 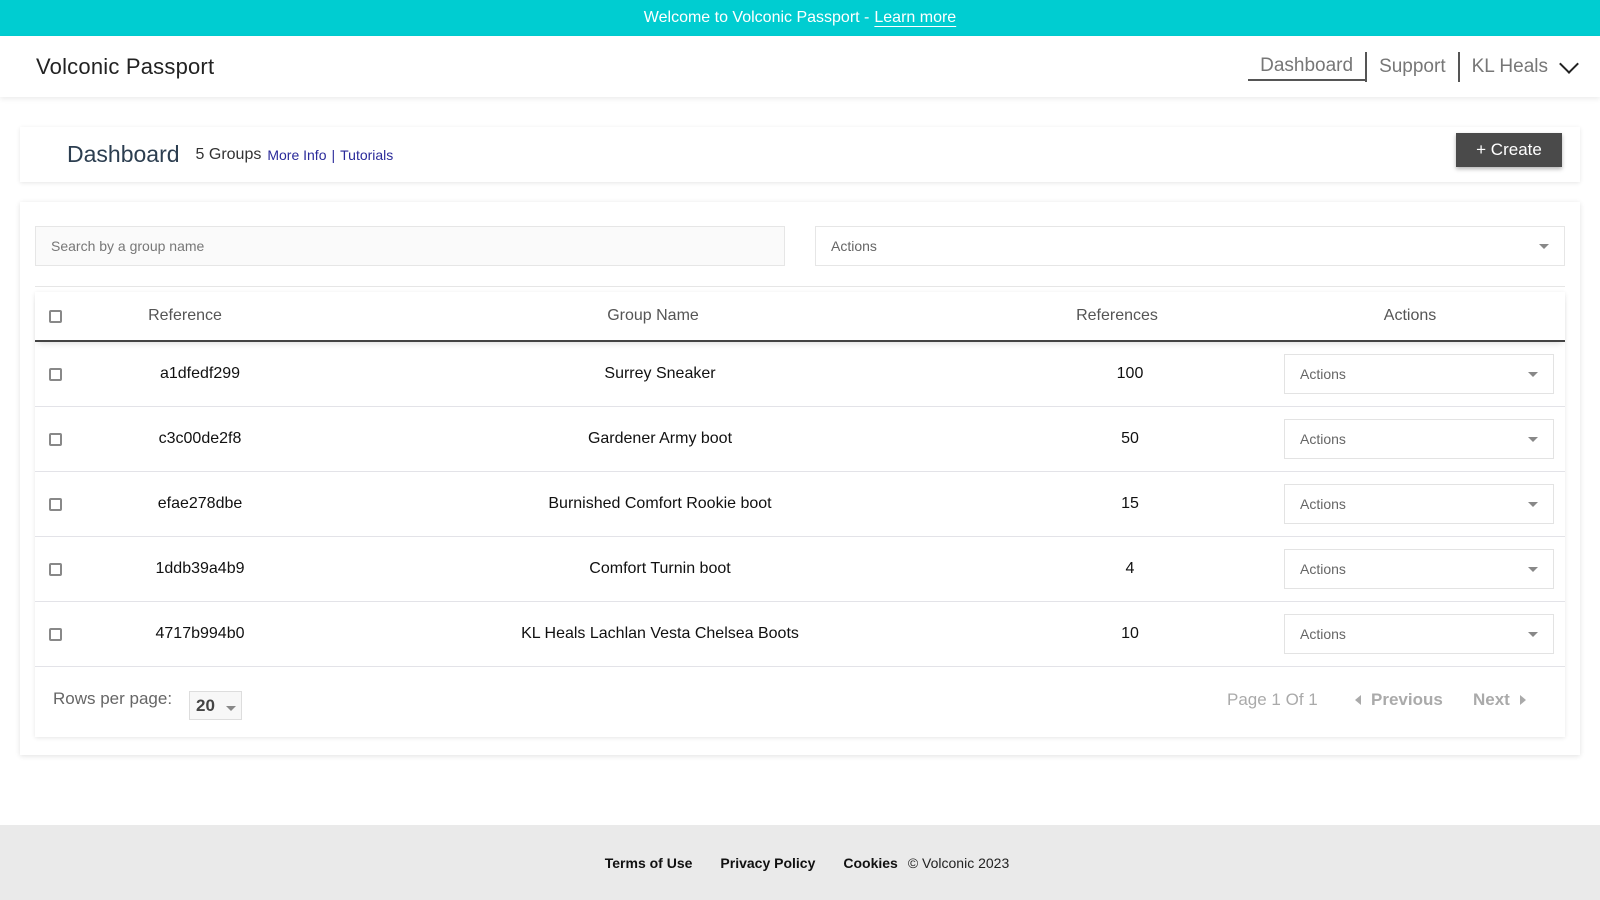 What do you see at coordinates (1522, 700) in the screenshot?
I see `caret-right-icon` at bounding box center [1522, 700].